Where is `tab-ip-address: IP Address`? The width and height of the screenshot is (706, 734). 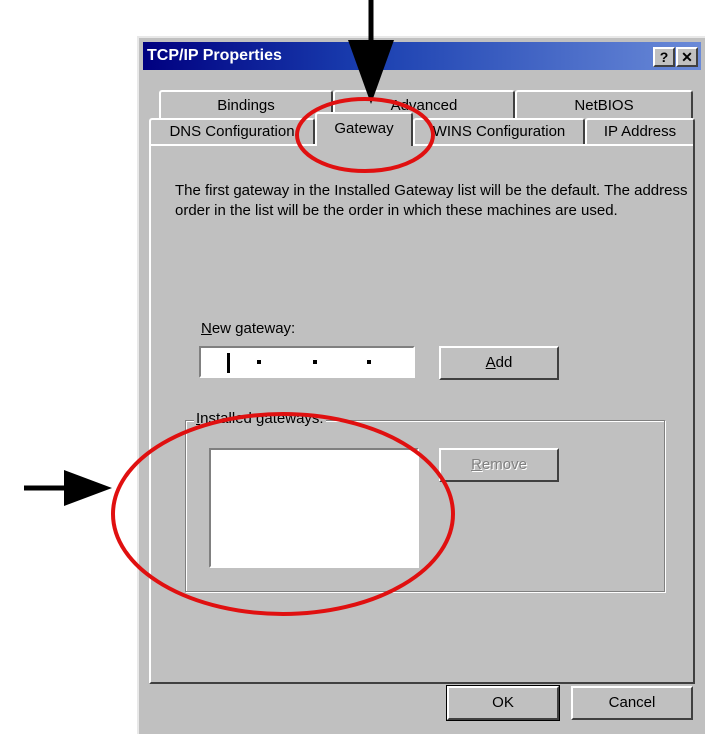
tab-ip-address: IP Address is located at coordinates (640, 131).